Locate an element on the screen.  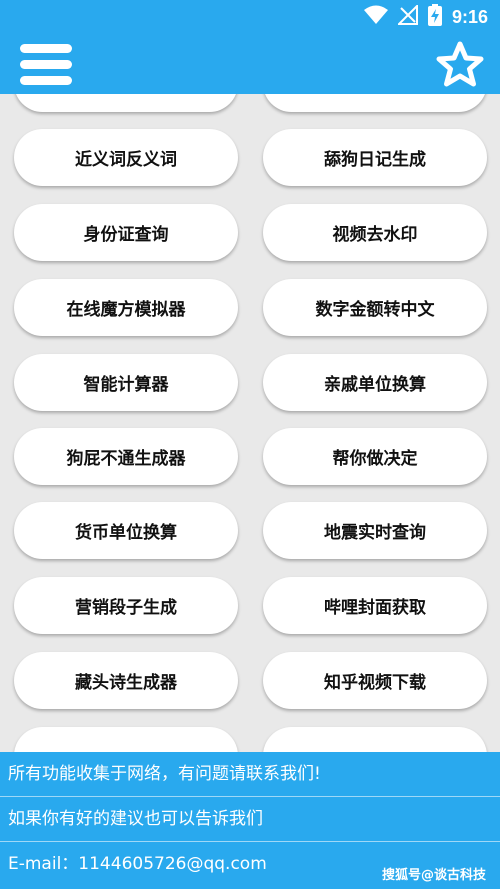
tool-label: 智能计算器 is located at coordinates (126, 385).